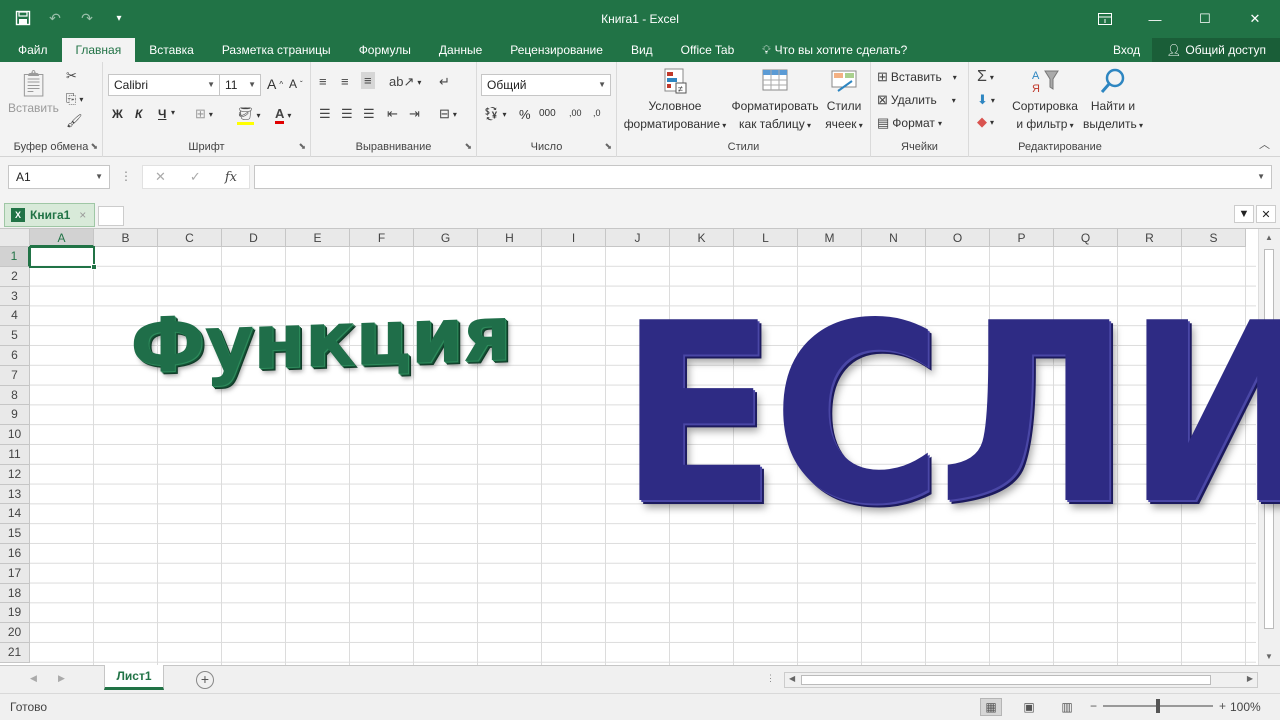 Image resolution: width=1280 pixels, height=720 pixels. I want to click on align-middle-button: ≡, so click(345, 81).